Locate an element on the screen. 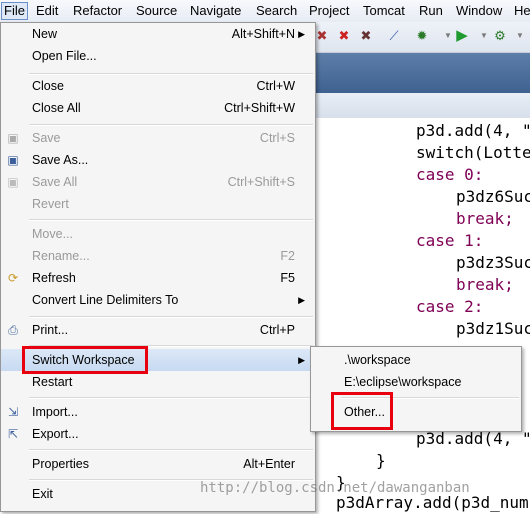  menu-item-label: Properties is located at coordinates (60, 464).